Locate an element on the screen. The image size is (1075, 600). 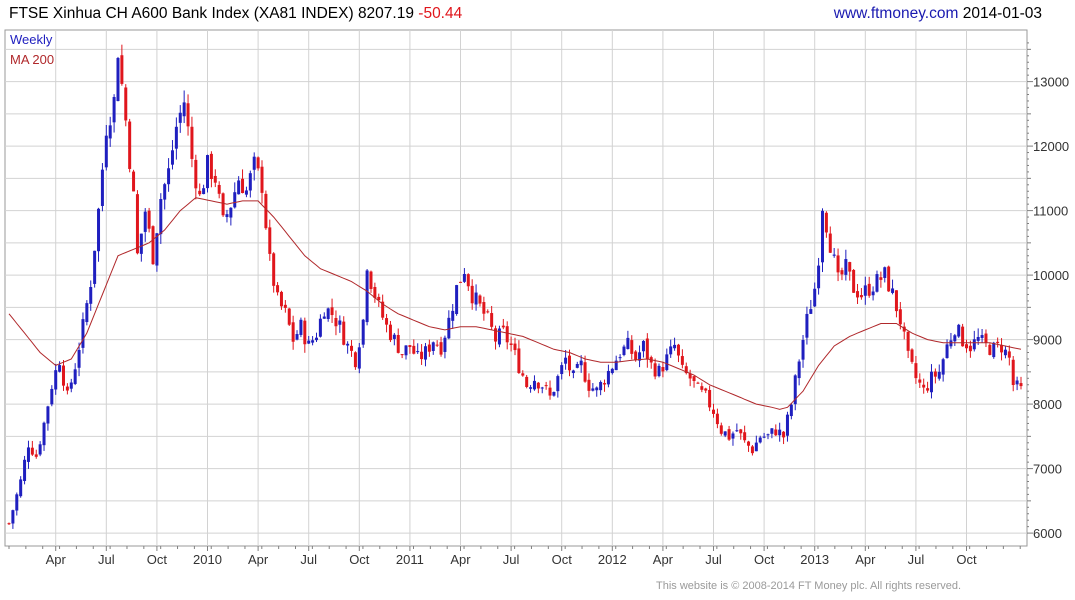
y-tick-label: 11000 is located at coordinates (1050, 211).